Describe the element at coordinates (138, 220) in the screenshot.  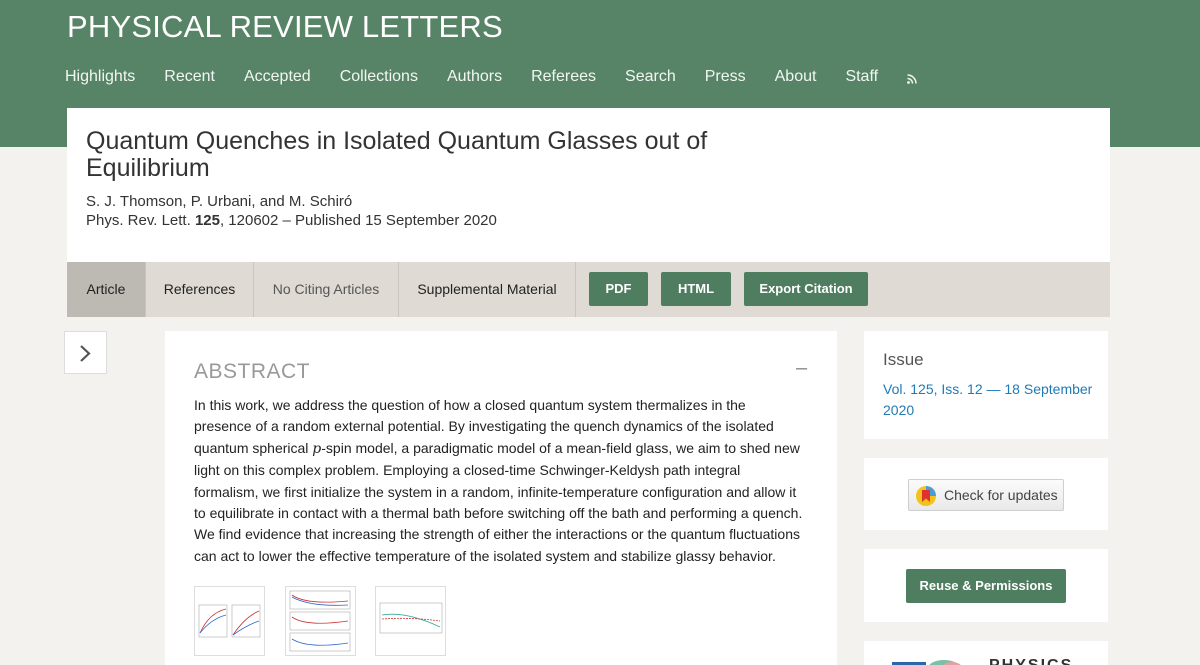
I see `journal-abbrev: Phys. Rev. Lett.` at that location.